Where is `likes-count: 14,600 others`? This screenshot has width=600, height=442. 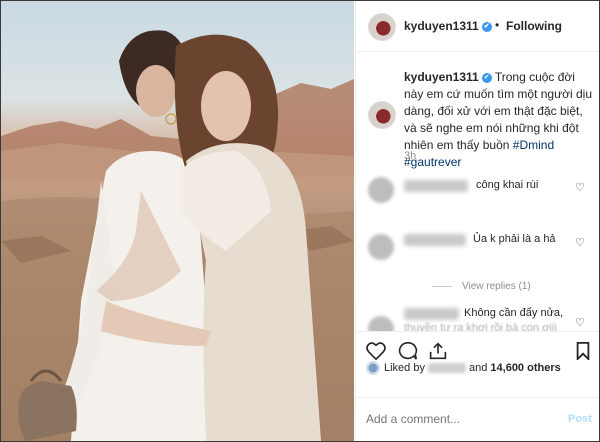
likes-count: 14,600 others is located at coordinates (525, 368).